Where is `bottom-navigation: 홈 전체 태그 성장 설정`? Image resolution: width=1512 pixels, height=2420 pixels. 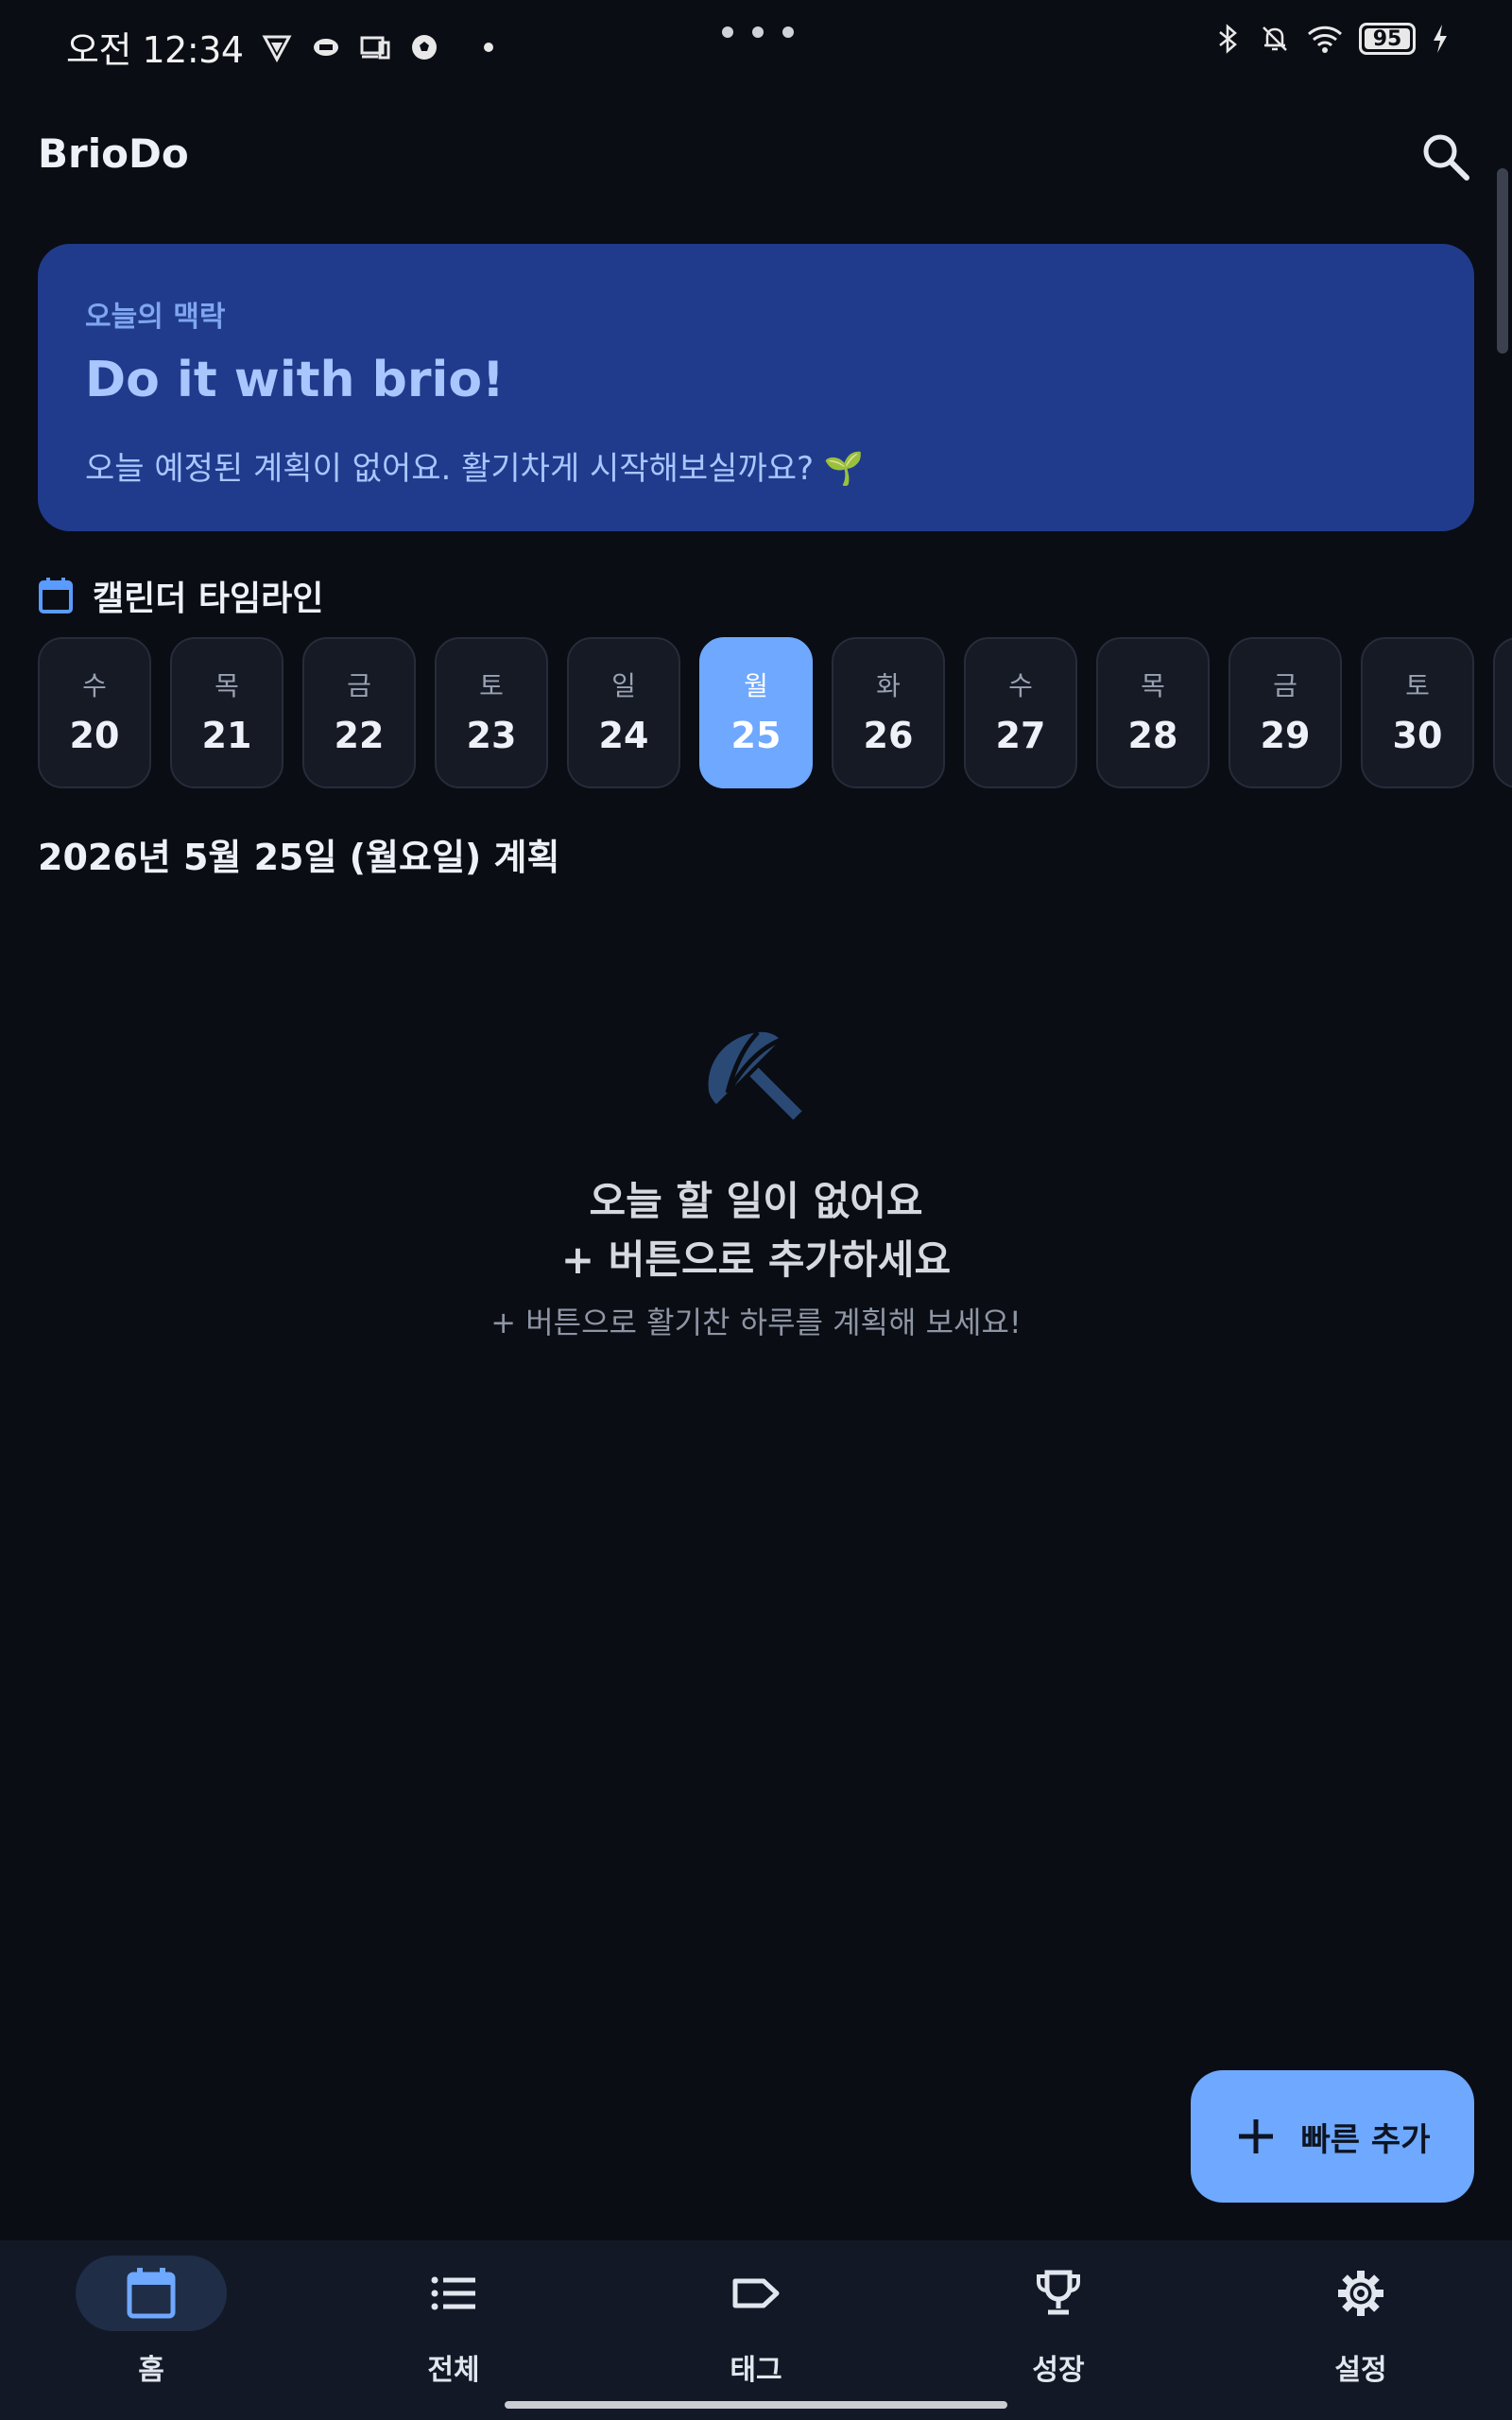
bottom-navigation: 홈 전체 태그 성장 설정 is located at coordinates (756, 2330).